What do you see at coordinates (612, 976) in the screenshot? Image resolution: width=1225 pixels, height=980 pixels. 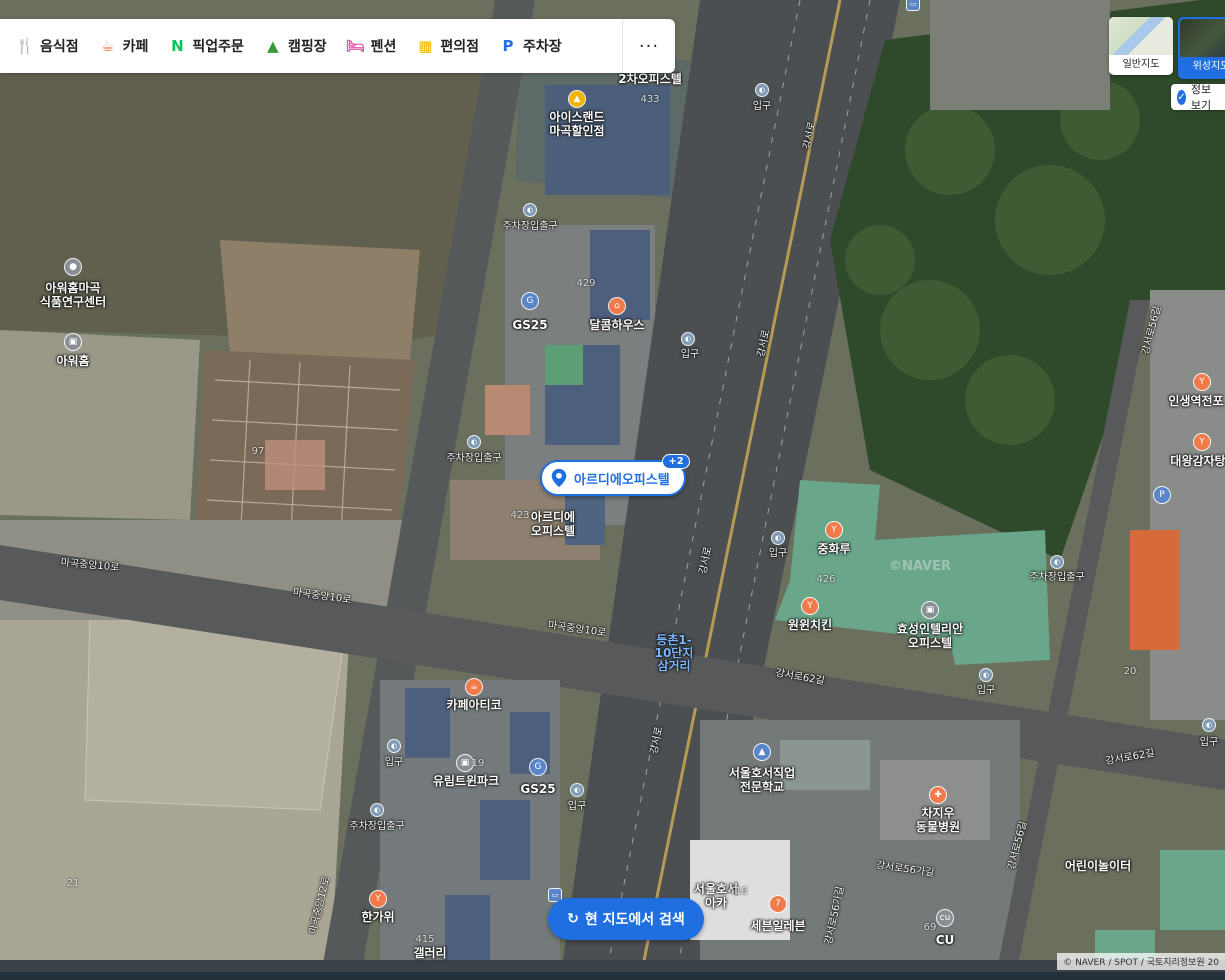 I see `bottom-bar` at bounding box center [612, 976].